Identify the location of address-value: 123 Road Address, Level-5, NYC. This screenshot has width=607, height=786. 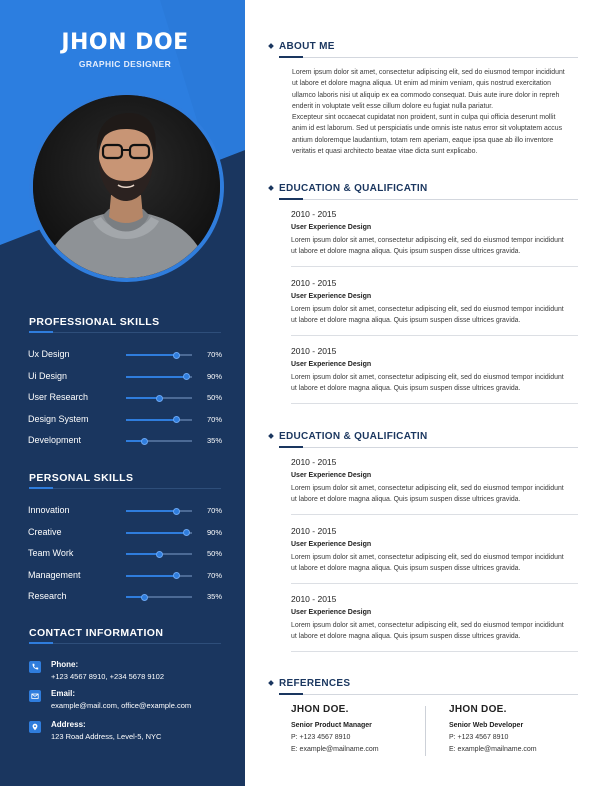
(106, 736).